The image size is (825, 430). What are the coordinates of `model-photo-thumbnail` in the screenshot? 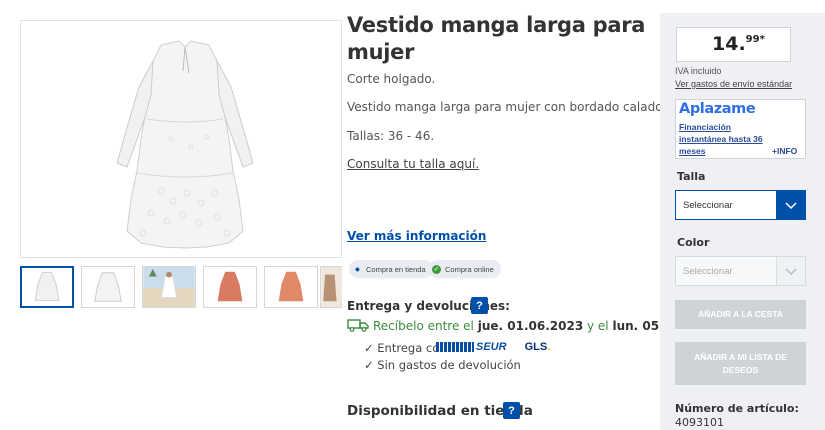 It's located at (331, 287).